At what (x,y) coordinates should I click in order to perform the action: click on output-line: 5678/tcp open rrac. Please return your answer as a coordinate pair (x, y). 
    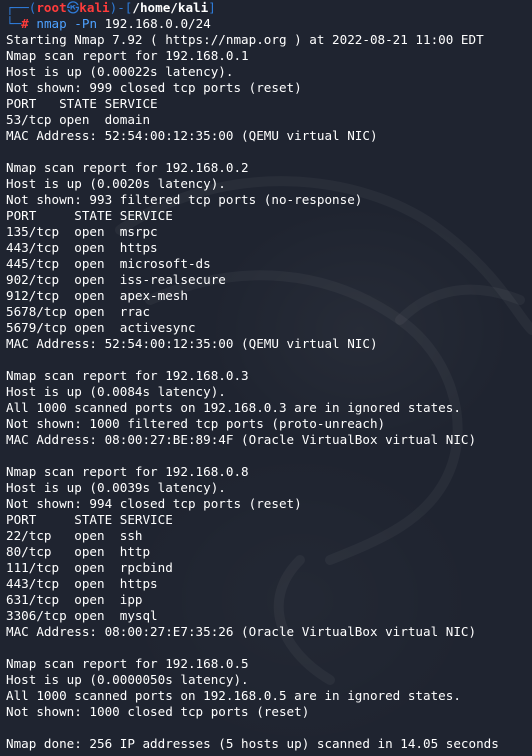
    Looking at the image, I should click on (78, 311).